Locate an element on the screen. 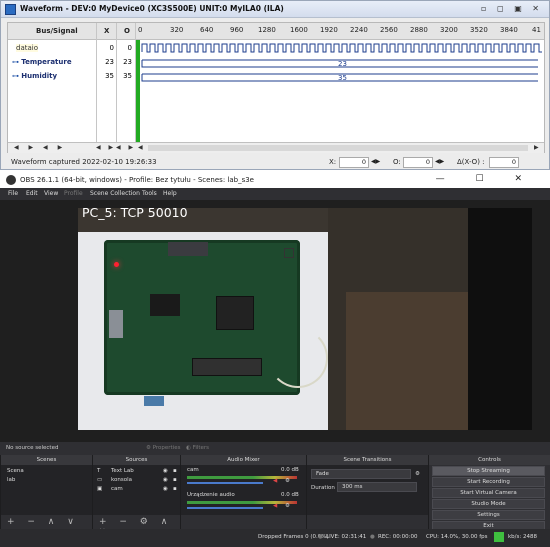 This screenshot has width=550, height=547. rec-indicator-icon: ● is located at coordinates (372, 537).